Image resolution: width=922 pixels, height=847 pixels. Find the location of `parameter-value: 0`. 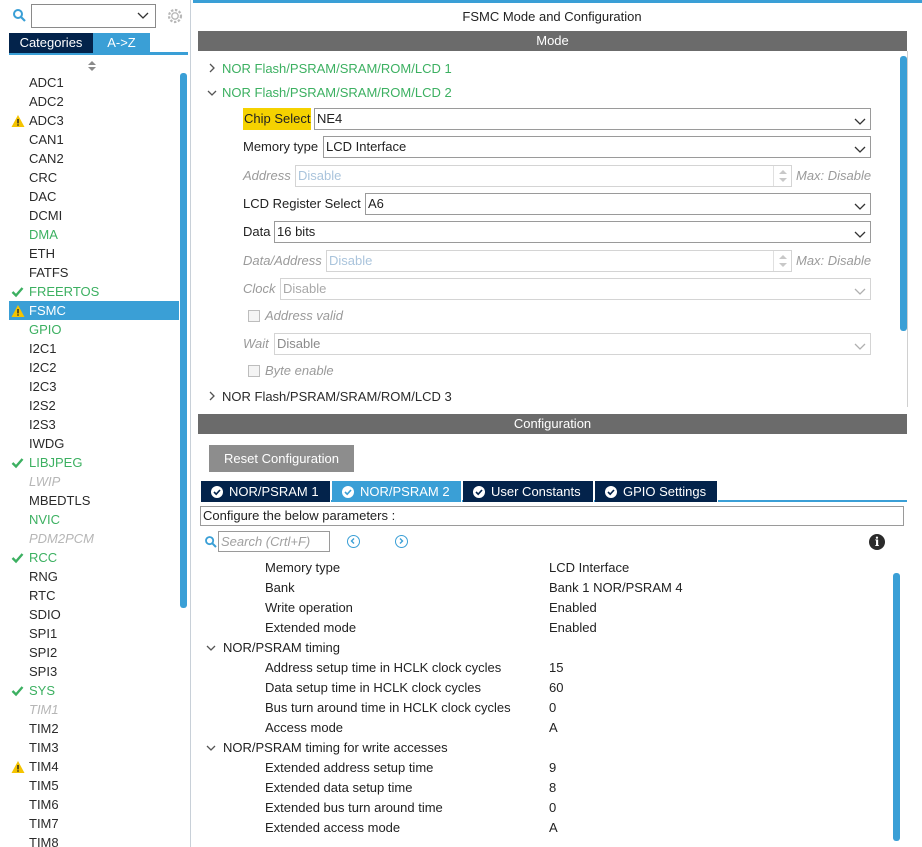

parameter-value: 0 is located at coordinates (553, 807).